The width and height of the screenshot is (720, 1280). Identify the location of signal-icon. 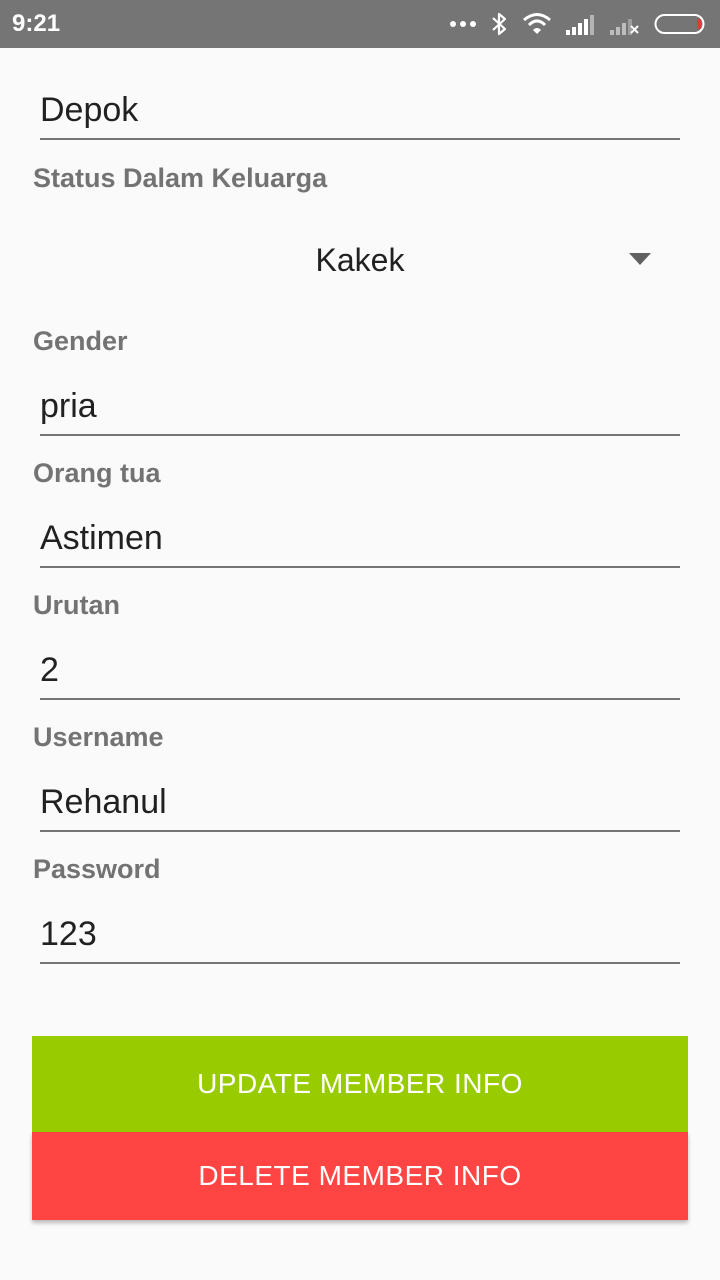
(580, 25).